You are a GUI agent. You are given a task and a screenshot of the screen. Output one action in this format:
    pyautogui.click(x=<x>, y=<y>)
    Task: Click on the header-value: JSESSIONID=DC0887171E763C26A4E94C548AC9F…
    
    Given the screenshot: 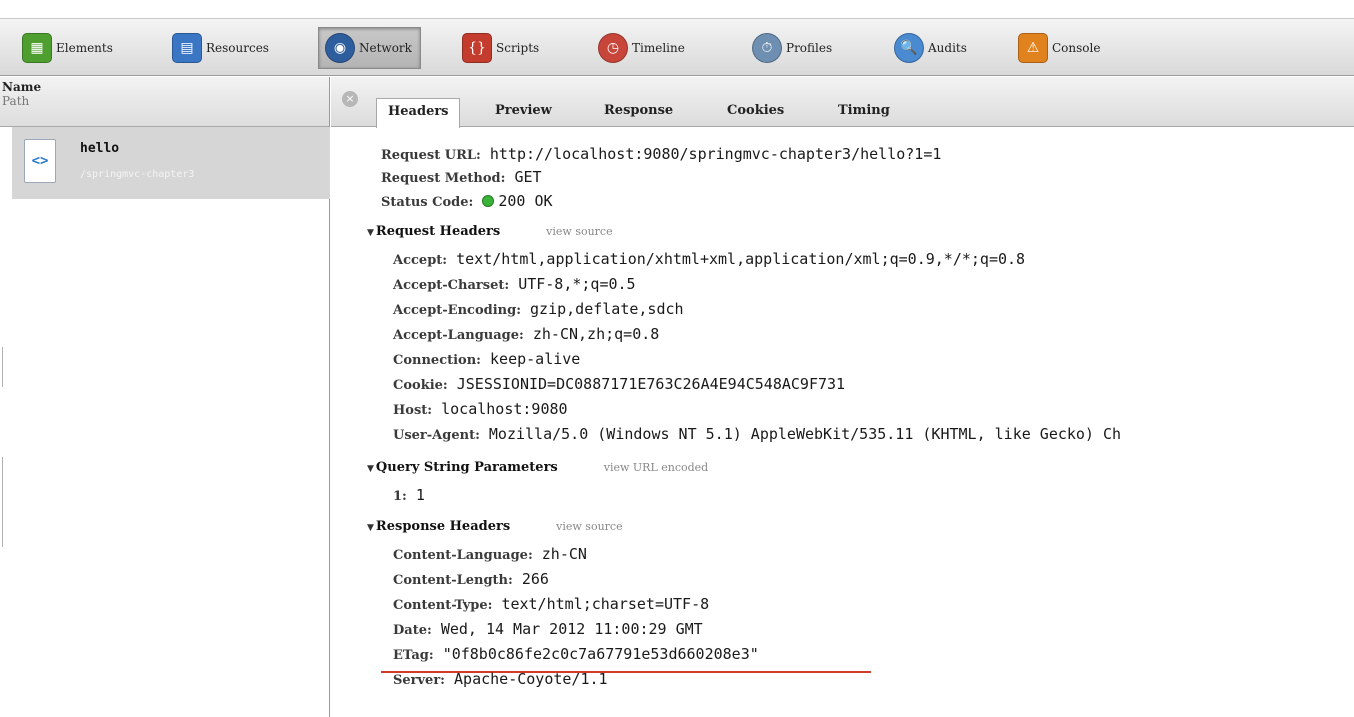 What is the action you would take?
    pyautogui.click(x=651, y=384)
    